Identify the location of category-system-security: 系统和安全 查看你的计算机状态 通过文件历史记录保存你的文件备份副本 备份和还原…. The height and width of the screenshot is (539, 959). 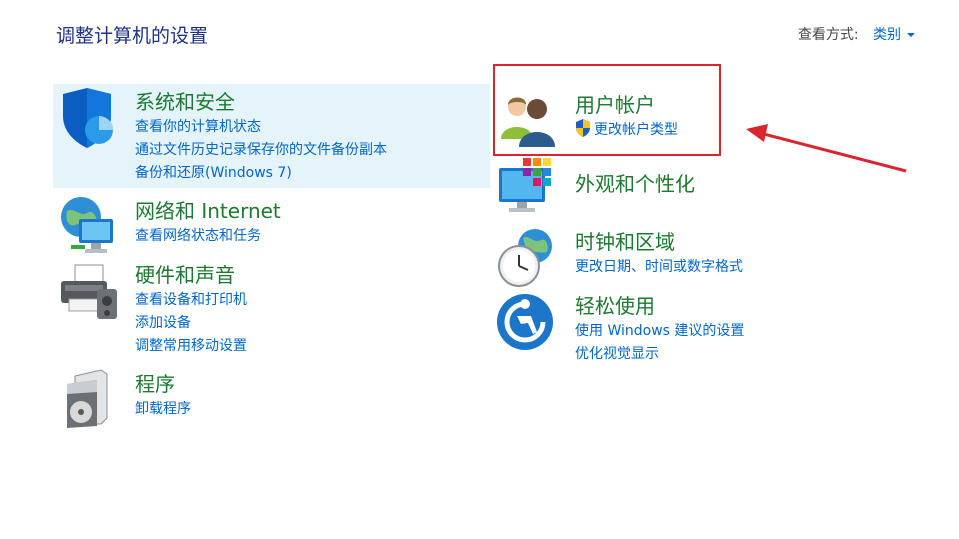
(272, 136).